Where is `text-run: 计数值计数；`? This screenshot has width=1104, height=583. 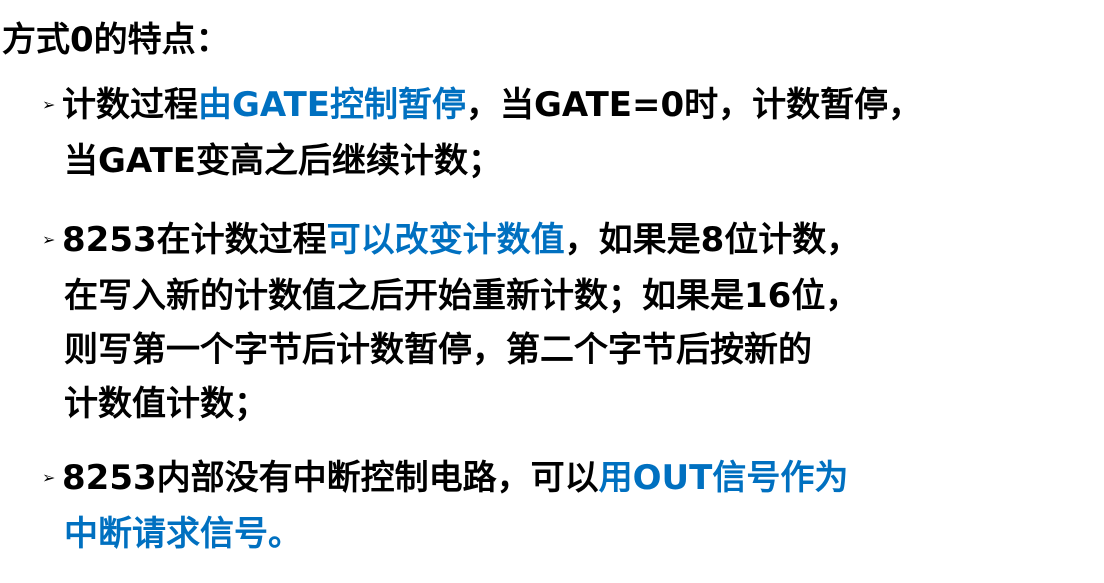 text-run: 计数值计数； is located at coordinates (166, 403).